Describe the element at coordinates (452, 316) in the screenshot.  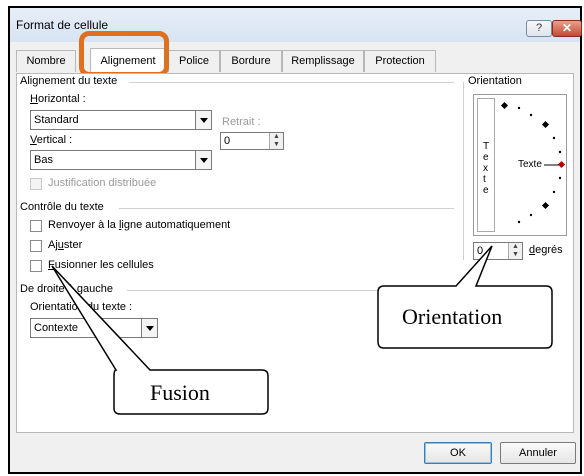
I see `orientation-callout-text: Orientation` at that location.